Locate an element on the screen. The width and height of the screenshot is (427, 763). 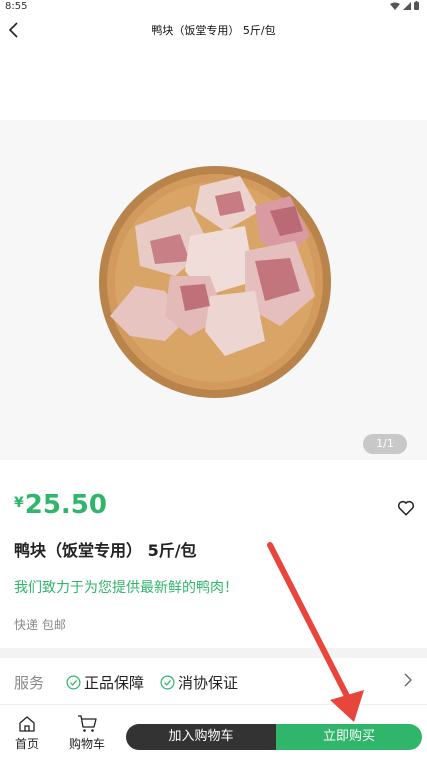
chevron-right-icon is located at coordinates (408, 680).